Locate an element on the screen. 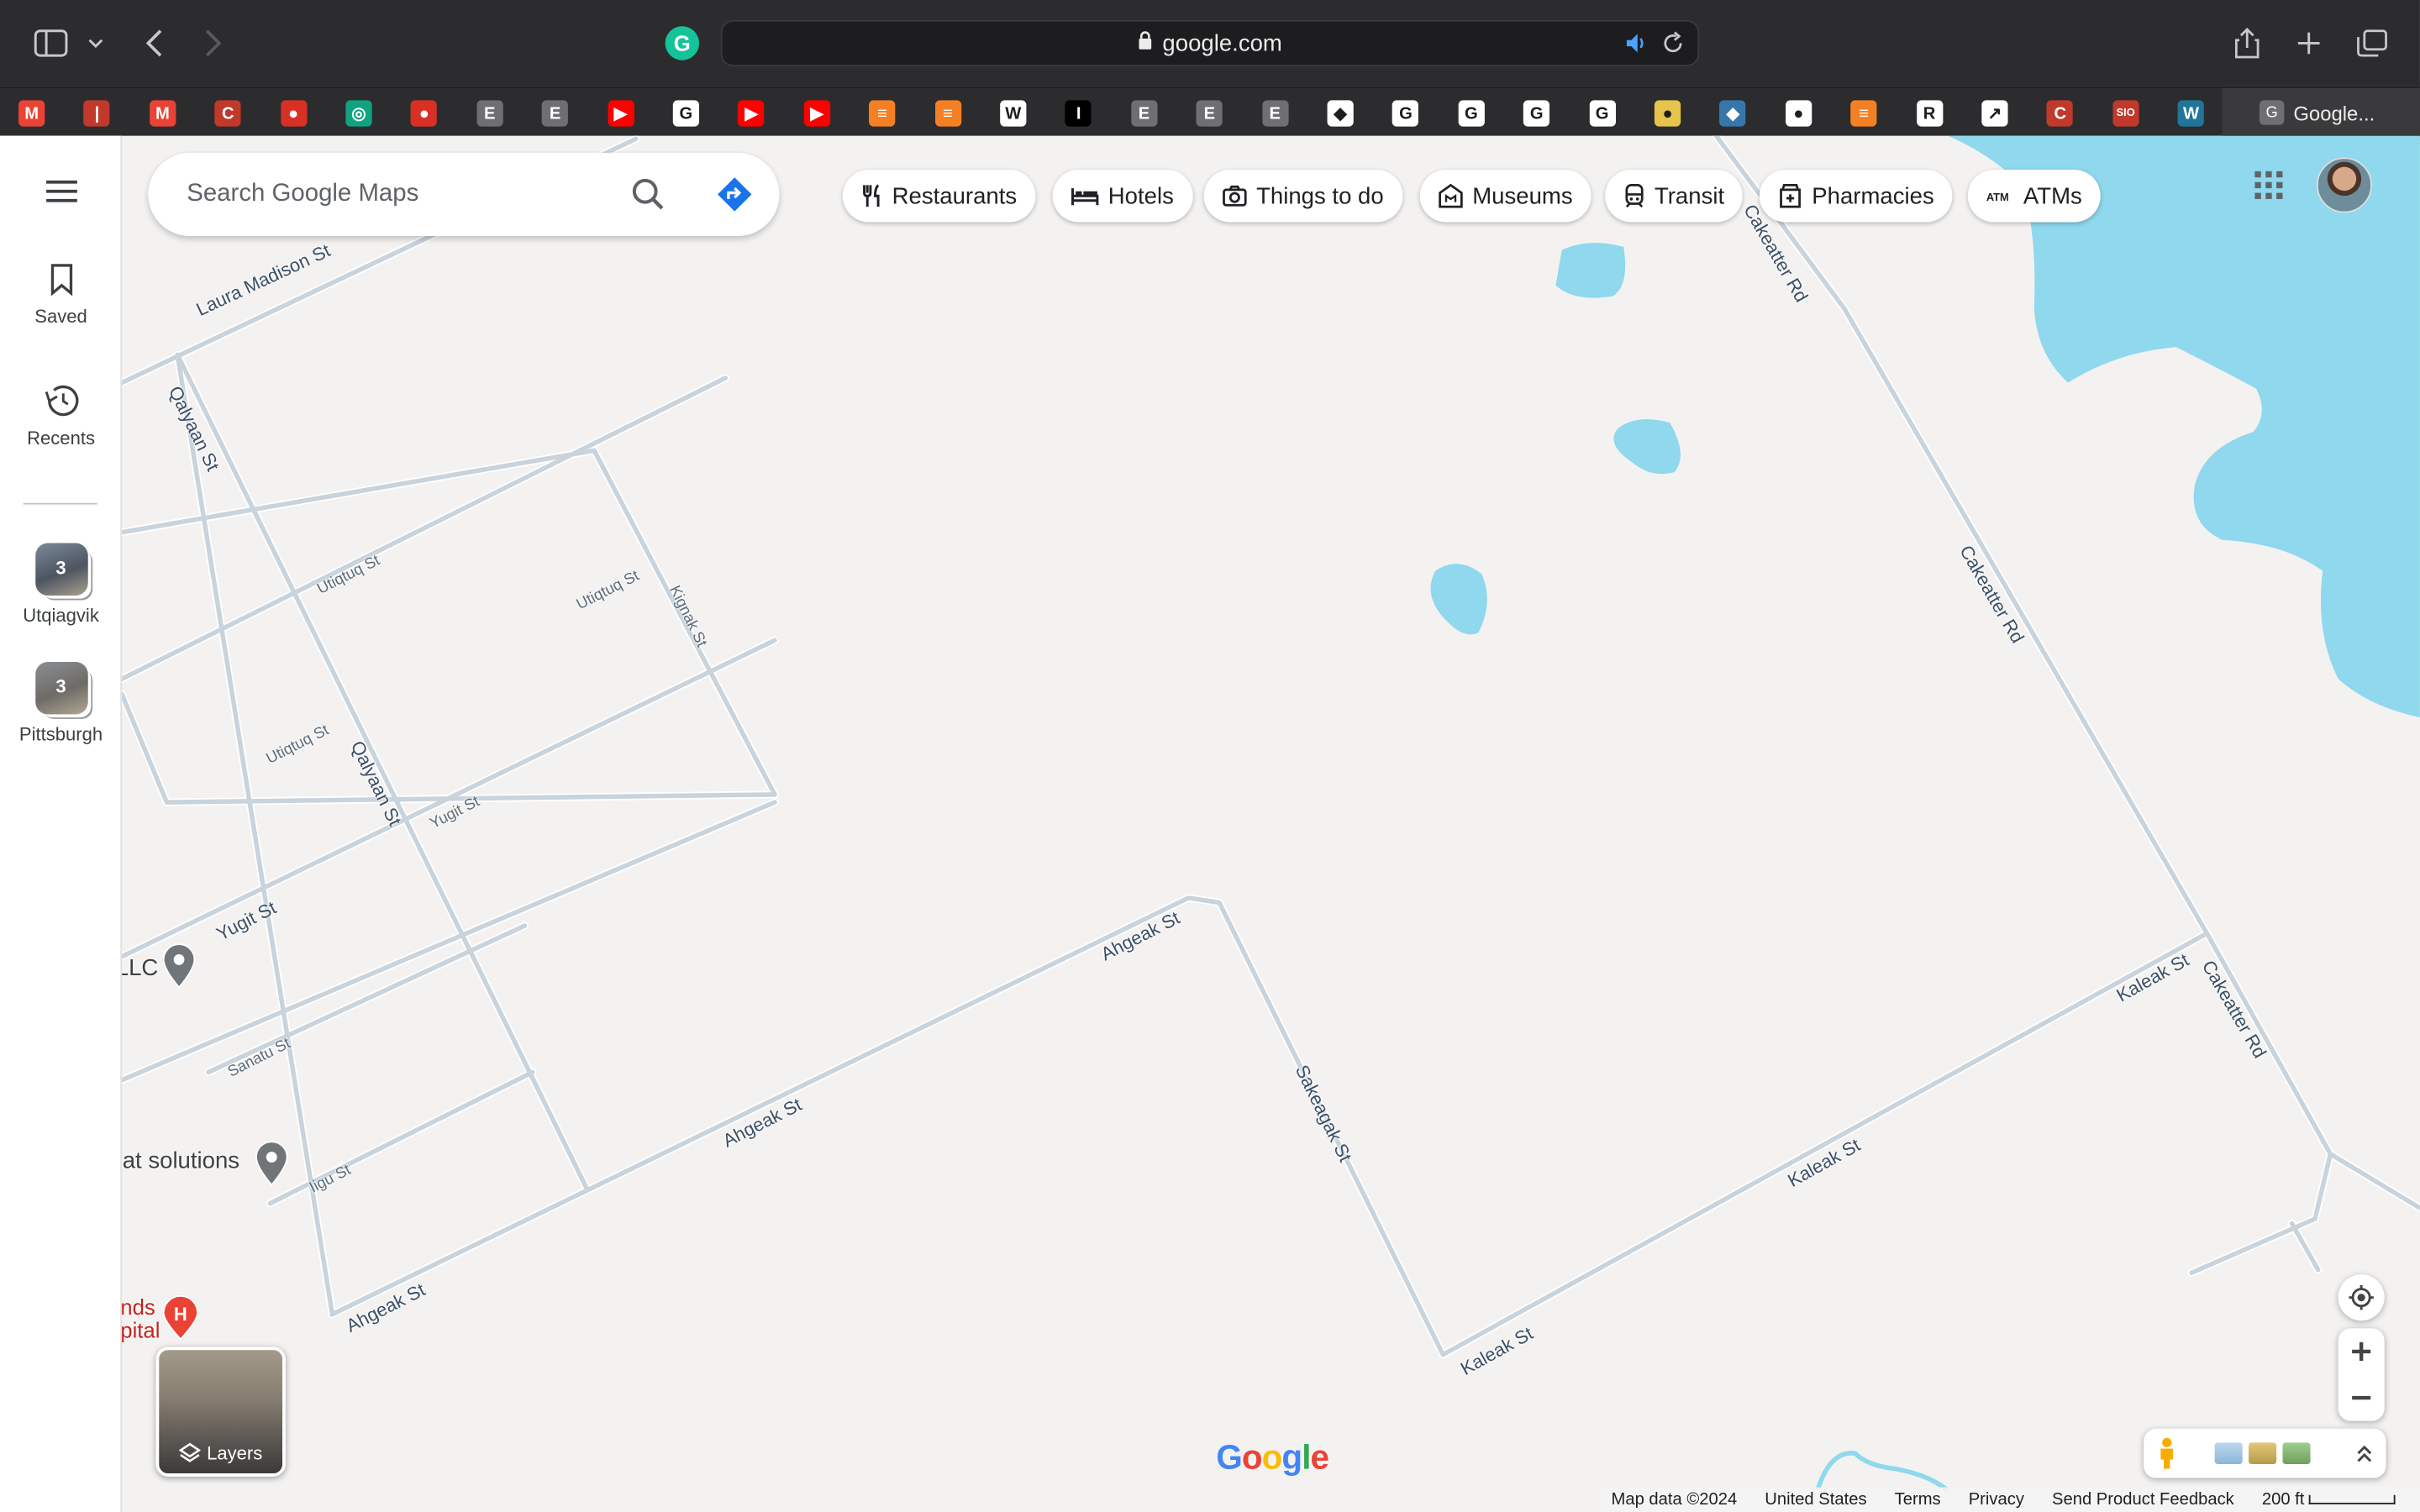 The height and width of the screenshot is (1512, 2420). imagery-strip is located at coordinates (2265, 1453).